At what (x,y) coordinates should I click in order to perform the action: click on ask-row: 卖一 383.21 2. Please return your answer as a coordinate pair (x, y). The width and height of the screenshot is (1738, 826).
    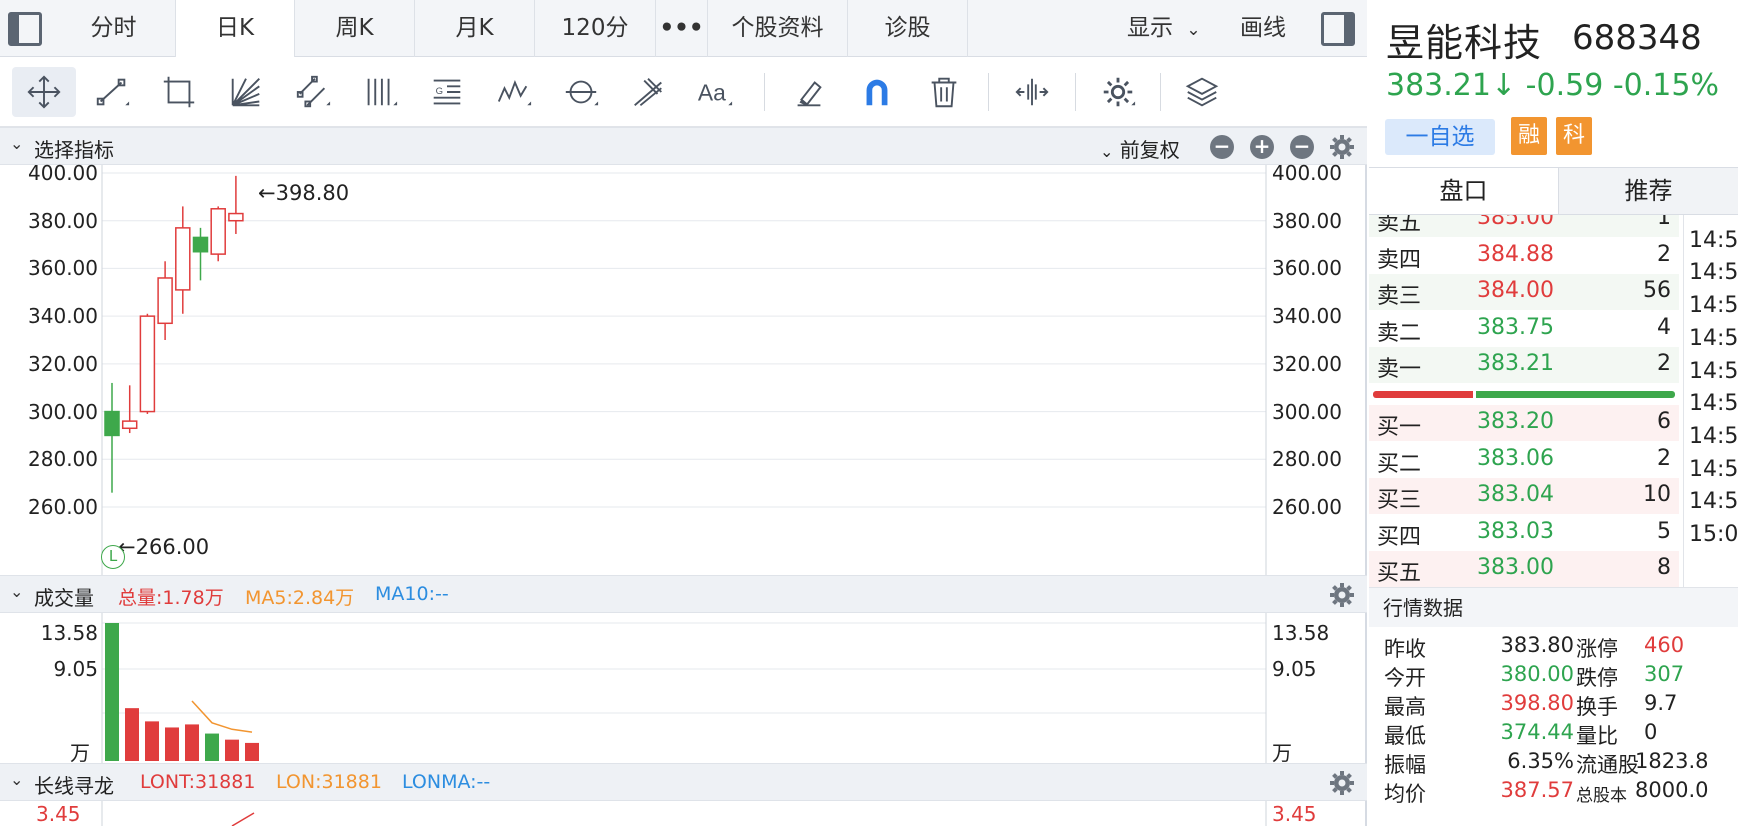
    Looking at the image, I should click on (1524, 365).